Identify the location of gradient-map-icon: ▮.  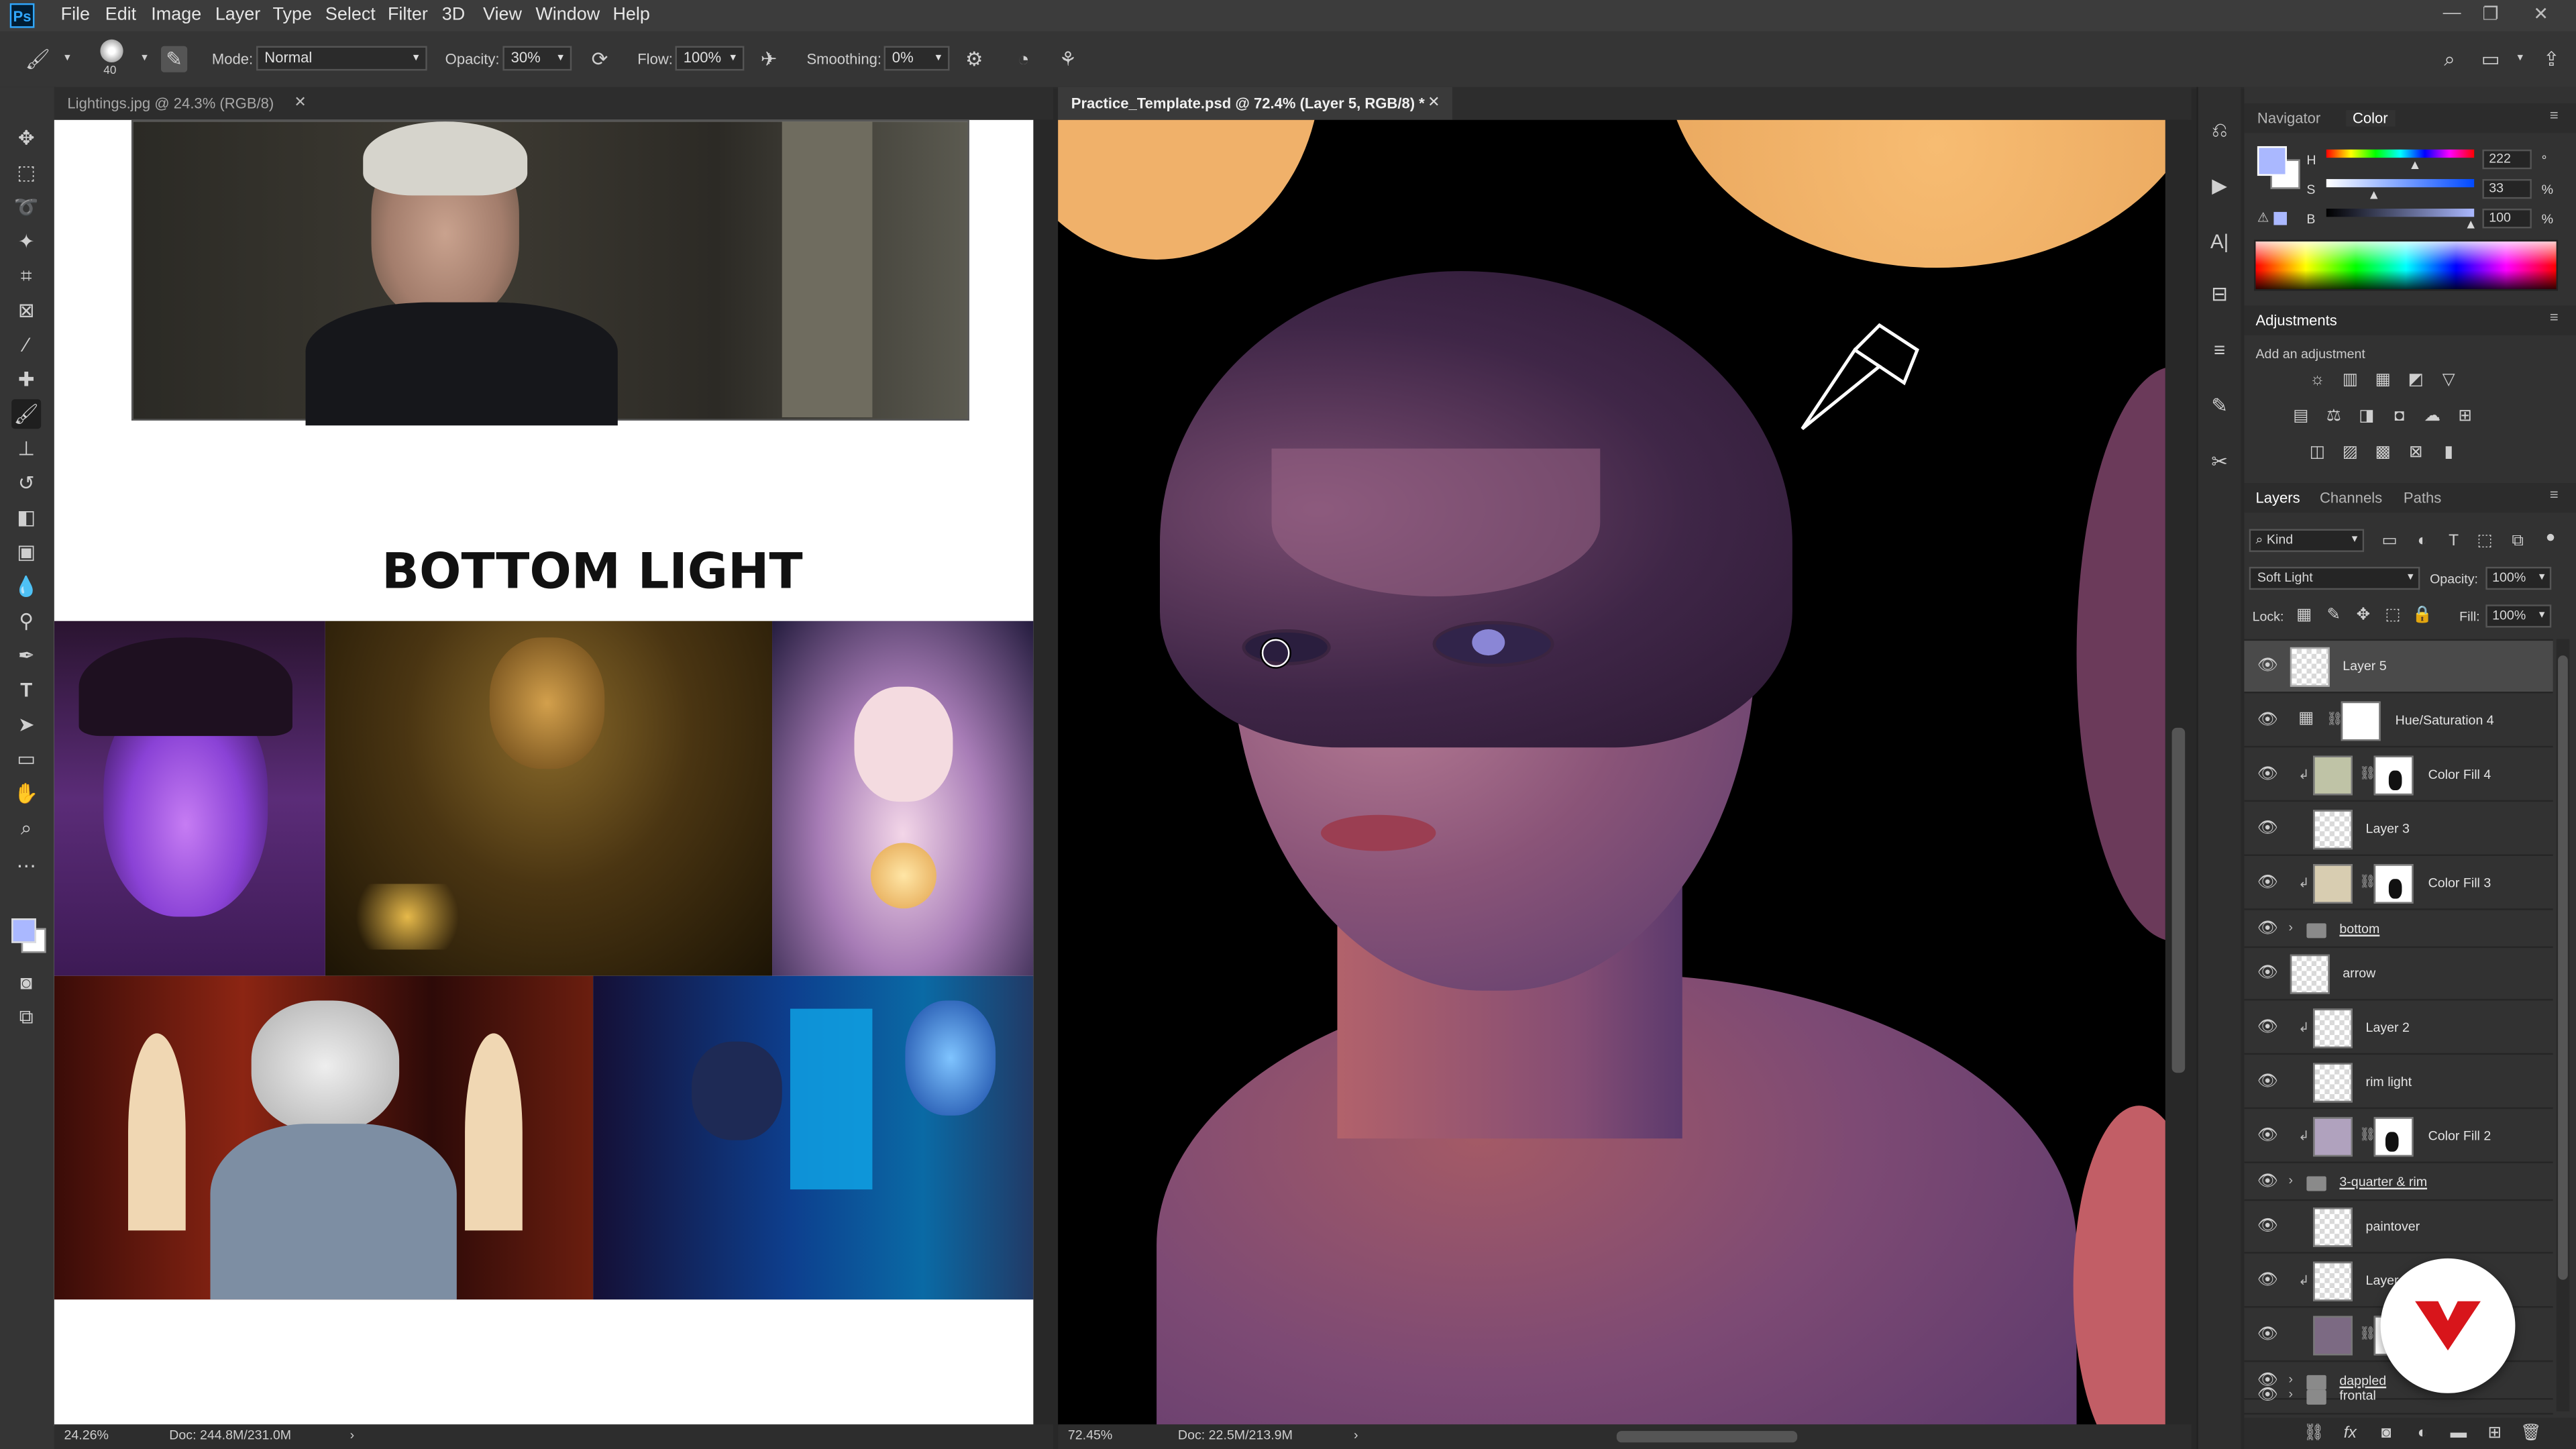
(2448, 453).